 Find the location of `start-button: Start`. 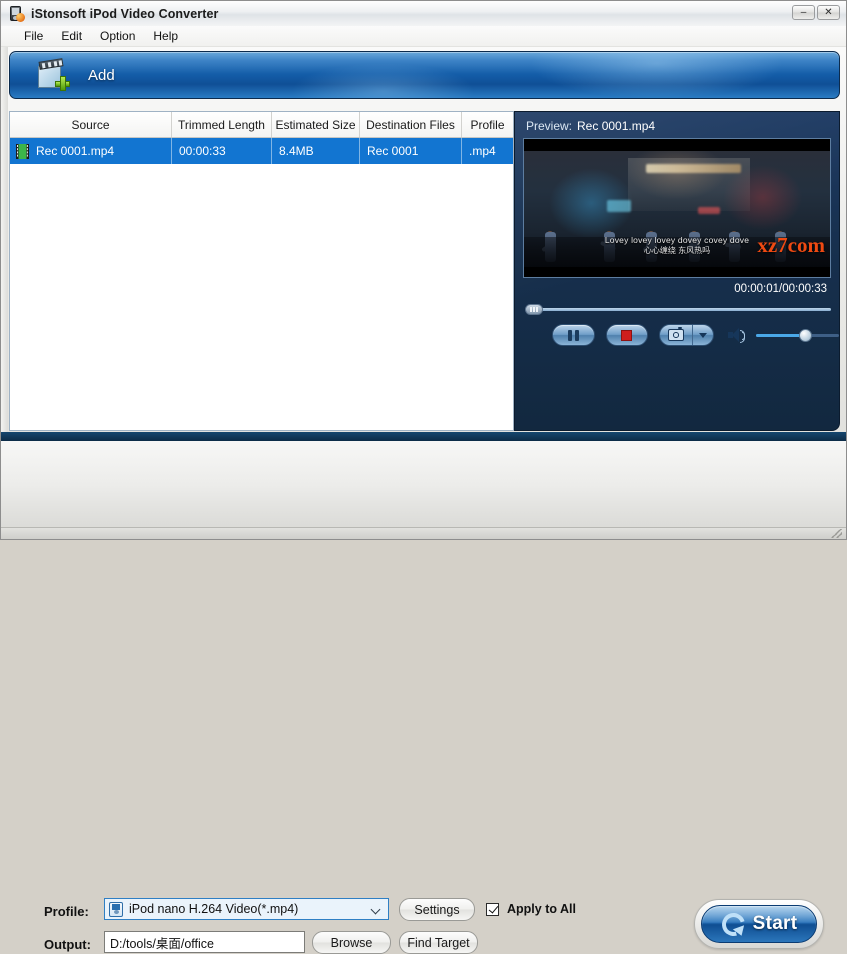

start-button: Start is located at coordinates (759, 924).